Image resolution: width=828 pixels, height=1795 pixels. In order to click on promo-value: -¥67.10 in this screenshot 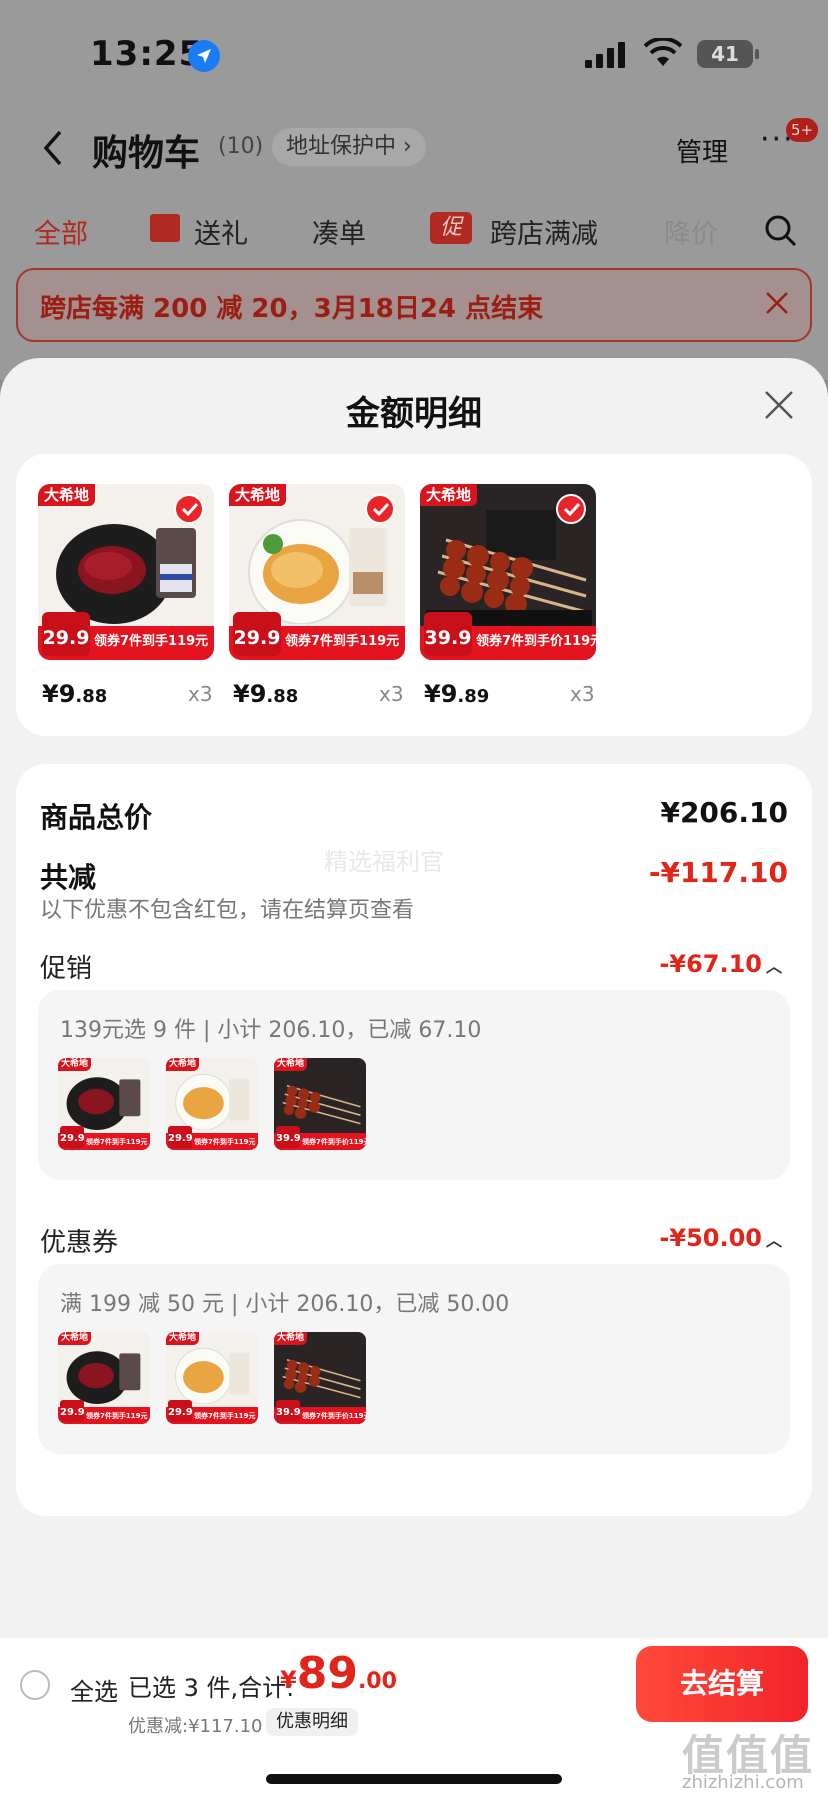, I will do `click(710, 964)`.